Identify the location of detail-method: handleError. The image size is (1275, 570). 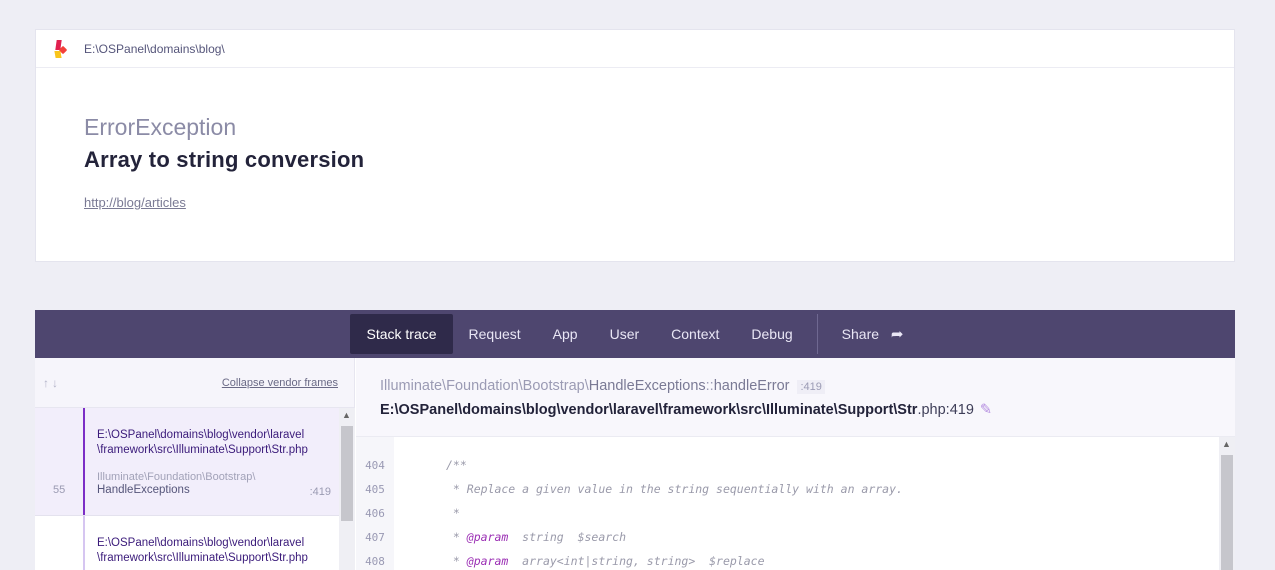
(751, 386).